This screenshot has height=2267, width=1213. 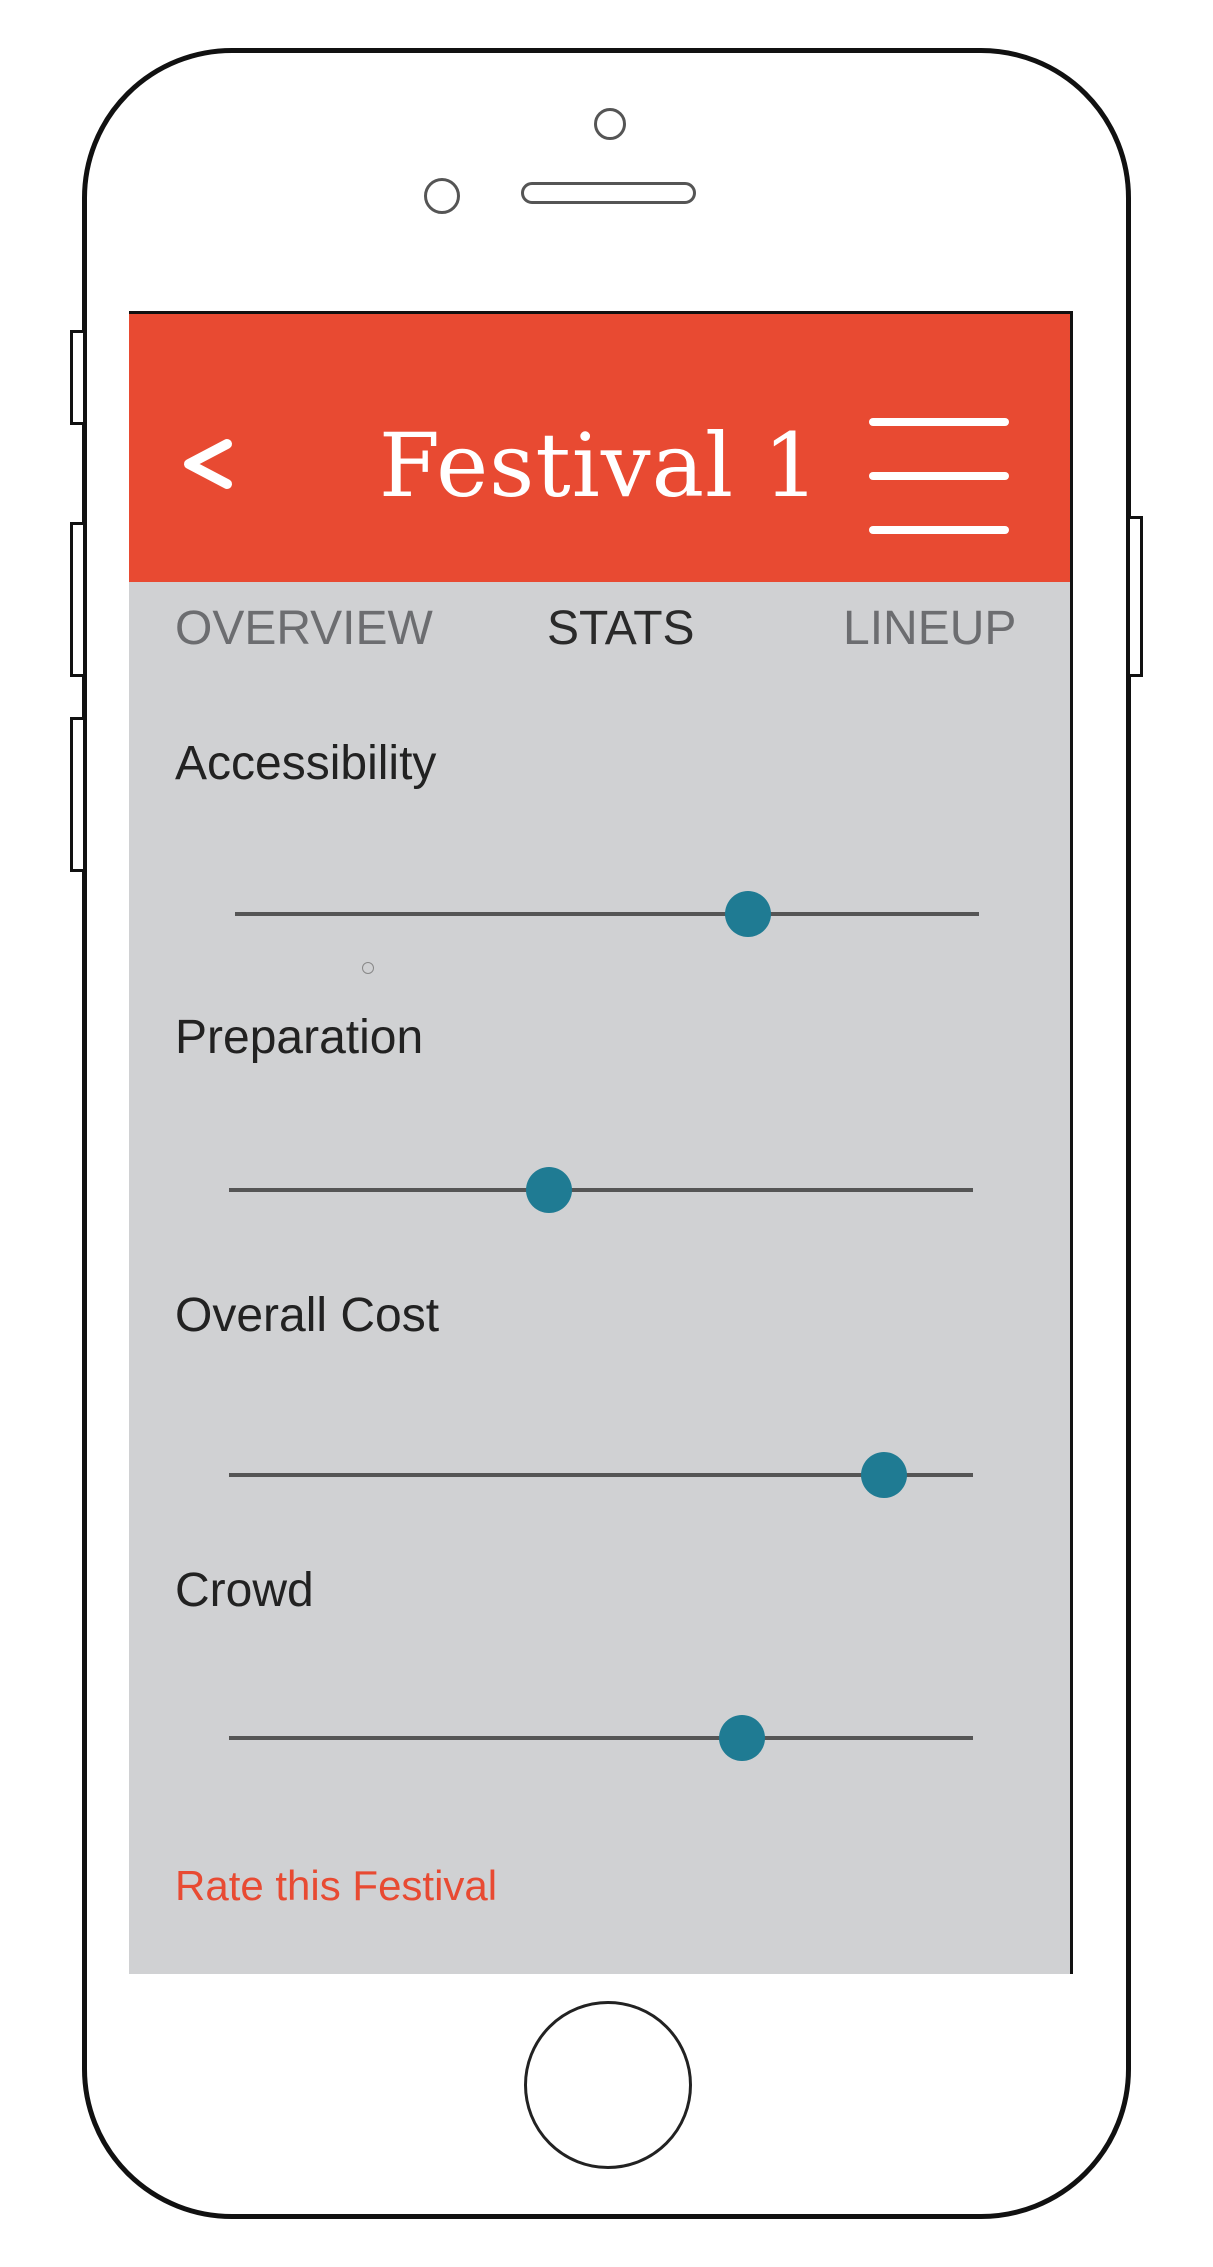 What do you see at coordinates (78, 794) in the screenshot?
I see `phone-side-button-volume-down` at bounding box center [78, 794].